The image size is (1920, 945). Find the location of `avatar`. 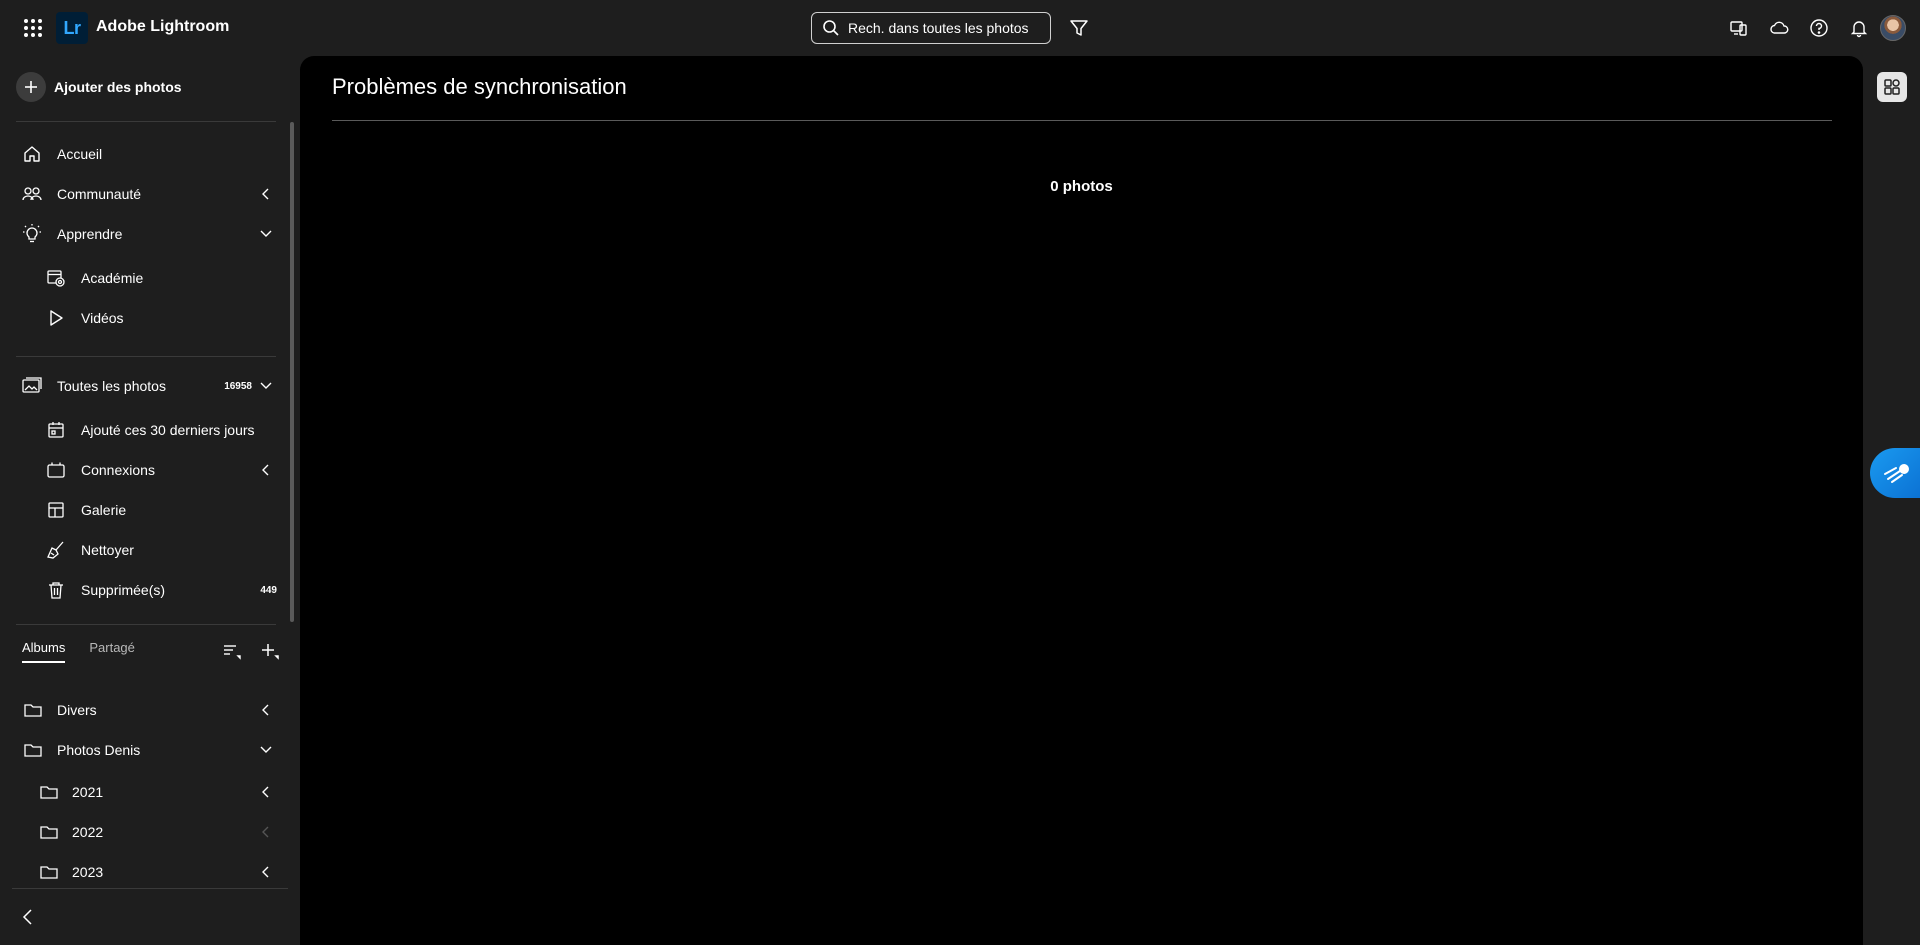

avatar is located at coordinates (1893, 28).